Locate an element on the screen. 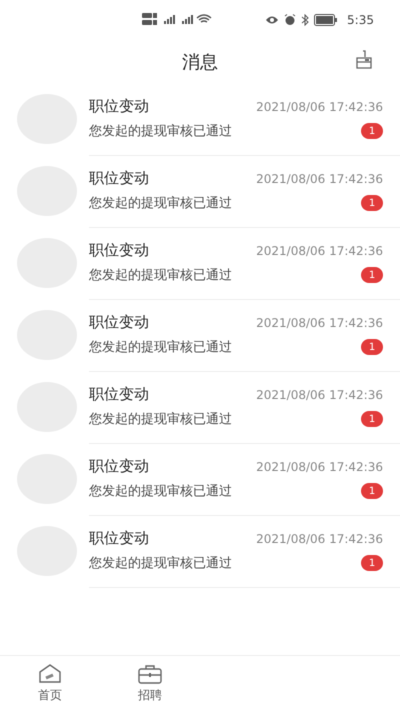  bluetooth-icon is located at coordinates (305, 20).